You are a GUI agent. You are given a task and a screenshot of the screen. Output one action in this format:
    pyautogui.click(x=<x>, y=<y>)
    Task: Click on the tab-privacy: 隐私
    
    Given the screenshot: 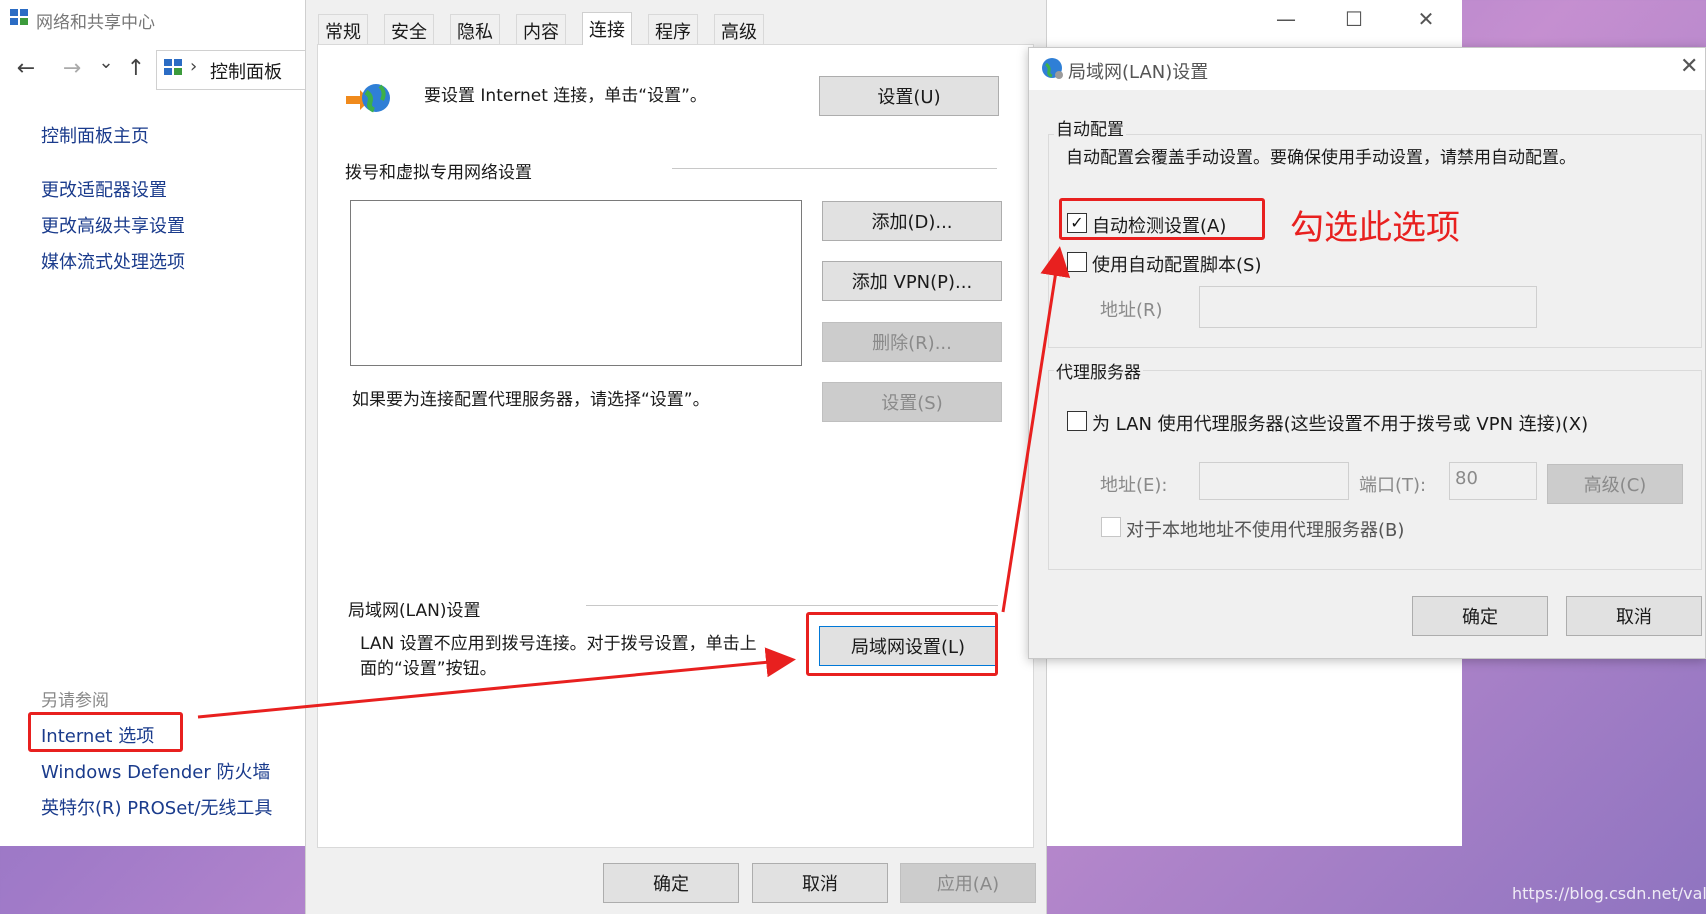 What is the action you would take?
    pyautogui.click(x=475, y=29)
    